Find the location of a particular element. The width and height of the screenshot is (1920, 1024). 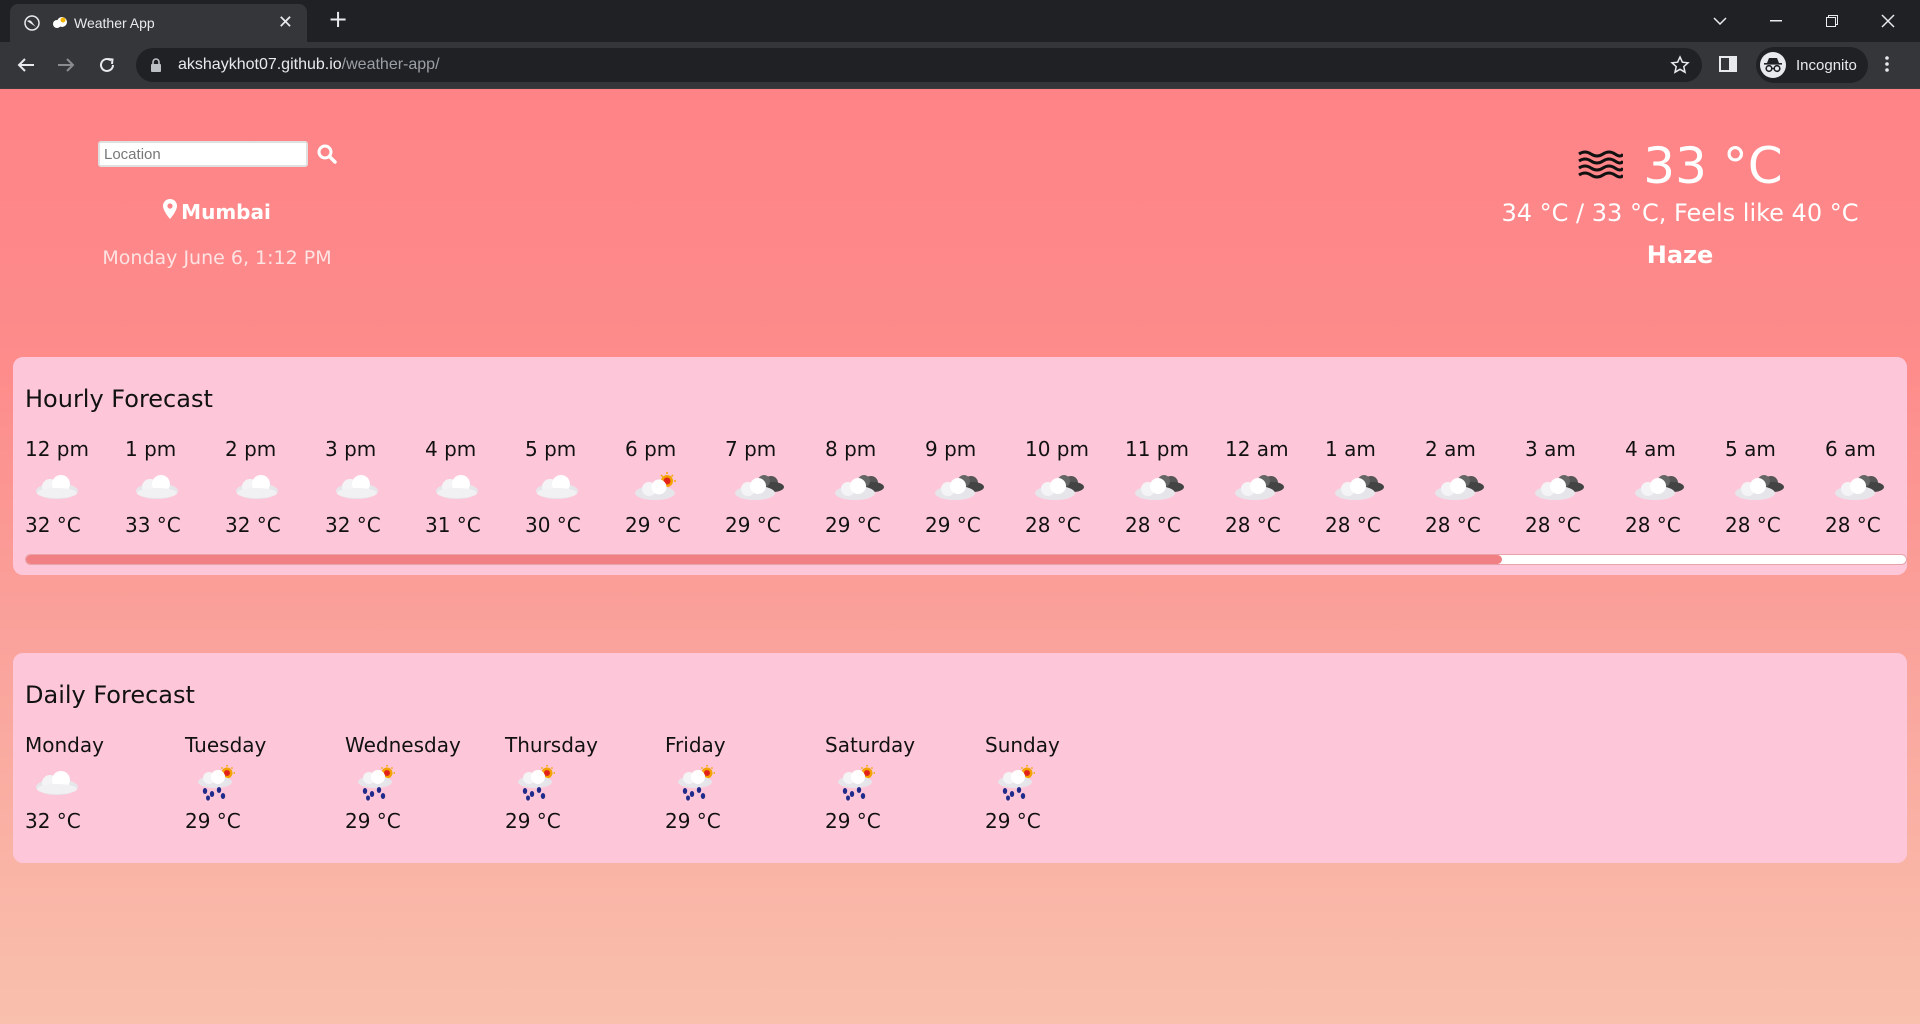

tab-close-icon: ✕ is located at coordinates (285, 23).